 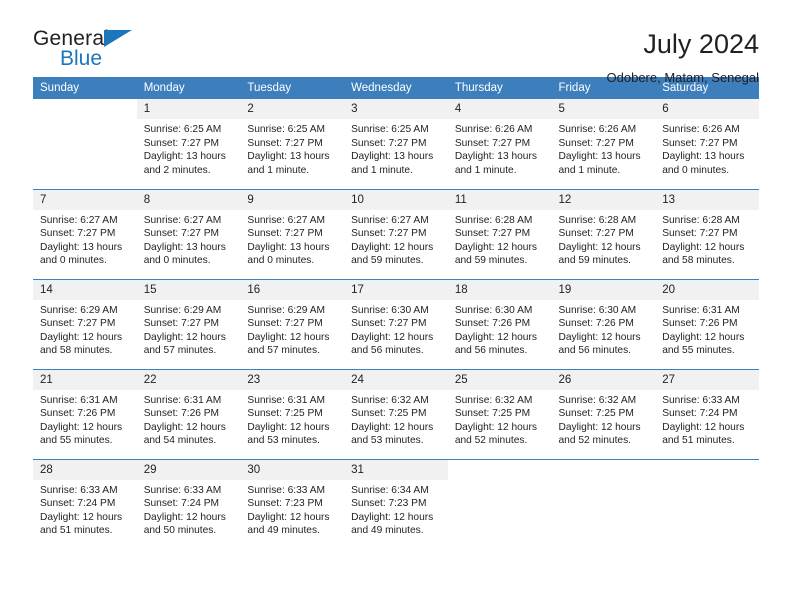 I want to click on day-number: 6, so click(x=707, y=109).